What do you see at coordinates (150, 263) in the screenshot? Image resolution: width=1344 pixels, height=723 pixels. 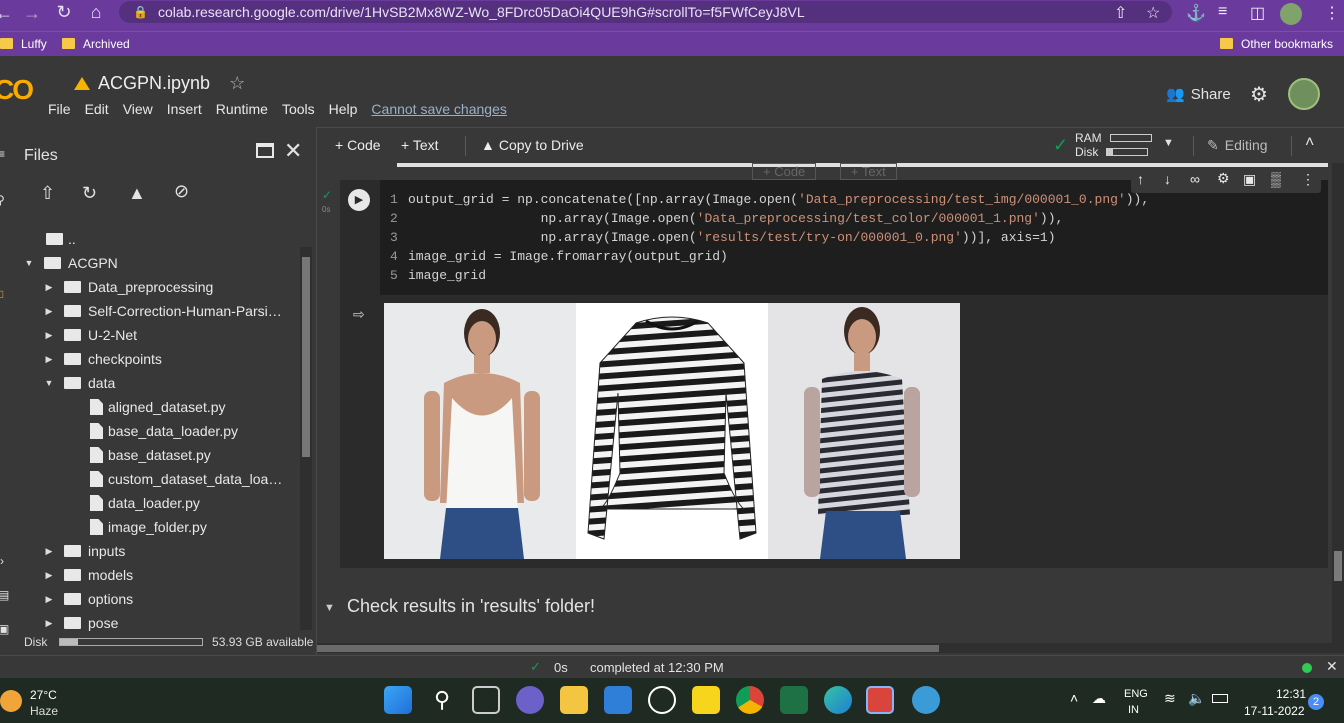 I see `folder-item: ▼ ACGPN` at bounding box center [150, 263].